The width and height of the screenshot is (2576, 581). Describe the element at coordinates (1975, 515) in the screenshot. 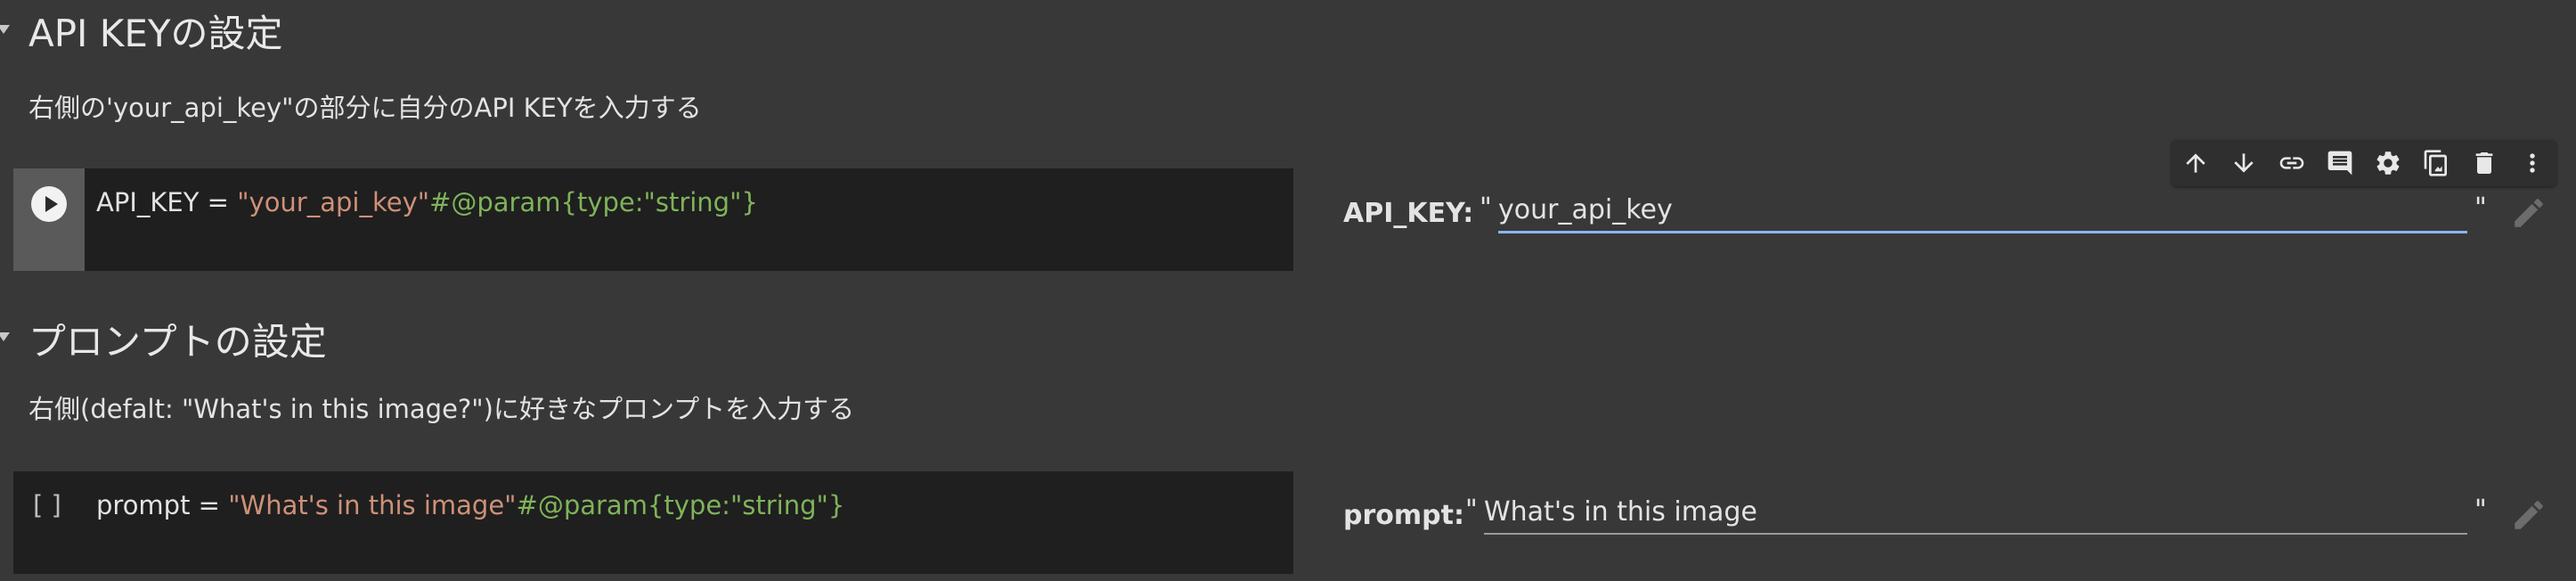

I see `prompt-input` at that location.